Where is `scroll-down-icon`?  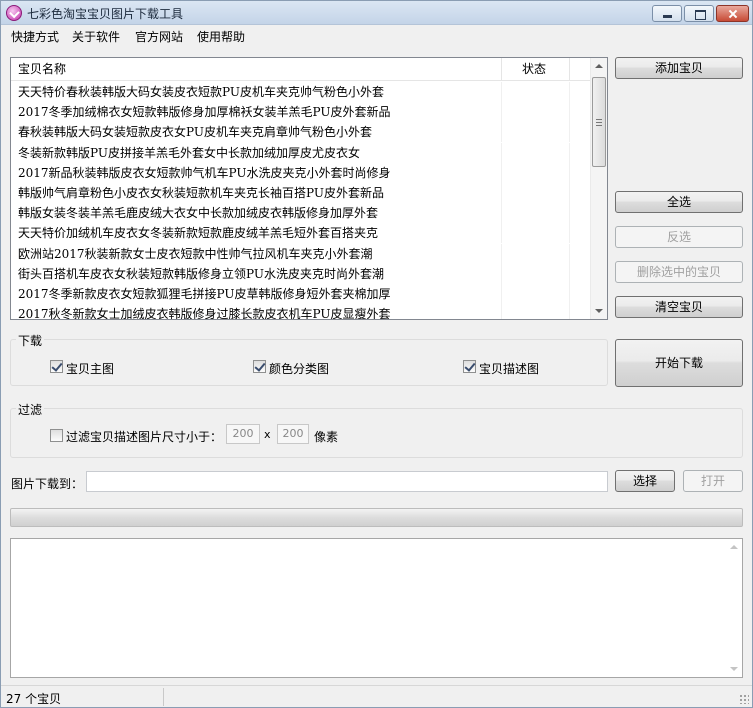
scroll-down-icon is located at coordinates (599, 311).